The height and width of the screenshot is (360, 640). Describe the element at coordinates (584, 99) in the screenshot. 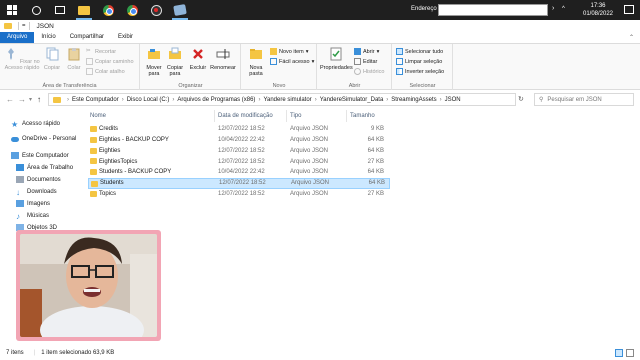

I see `search-input: ⚲ Pesquisar em JSON` at that location.